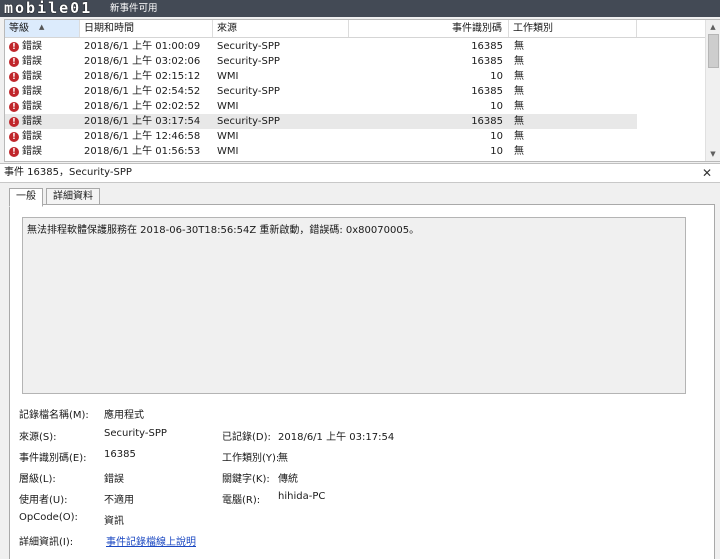  I want to click on computer-label: 電腦(R):, so click(241, 500).